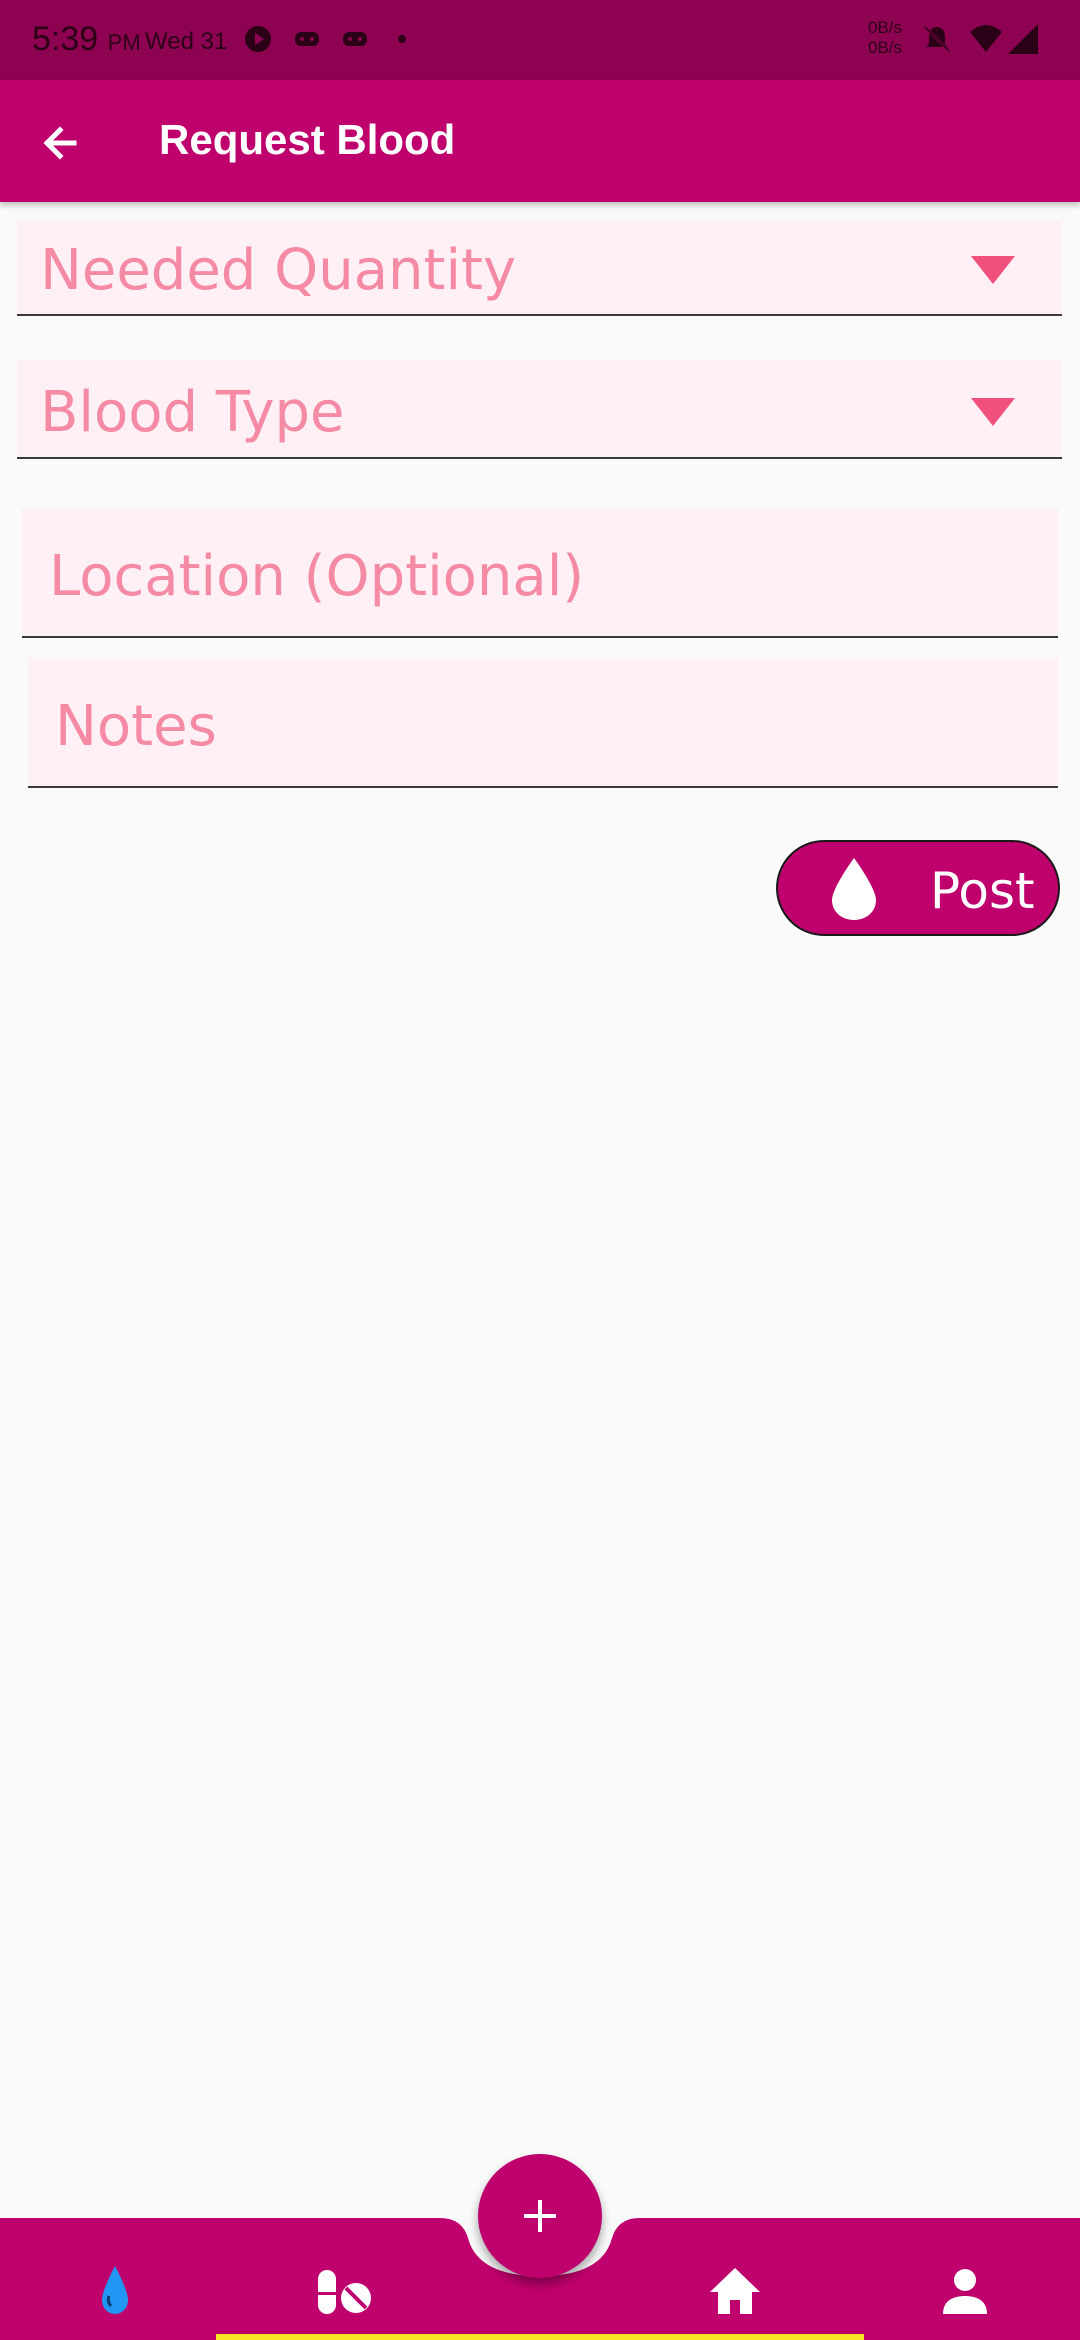 The height and width of the screenshot is (2340, 1080). What do you see at coordinates (317, 576) in the screenshot?
I see `location-placeholder: Location (Optional)` at bounding box center [317, 576].